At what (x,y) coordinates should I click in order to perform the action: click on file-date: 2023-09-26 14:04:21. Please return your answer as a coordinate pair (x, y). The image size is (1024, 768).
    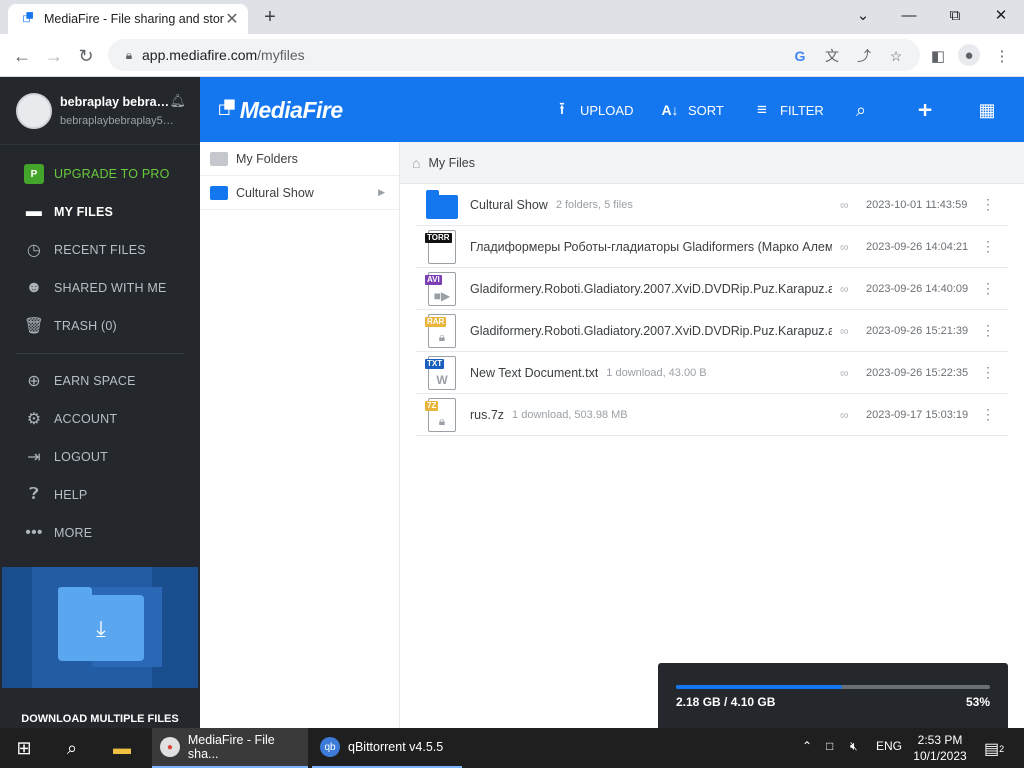
    Looking at the image, I should click on (917, 246).